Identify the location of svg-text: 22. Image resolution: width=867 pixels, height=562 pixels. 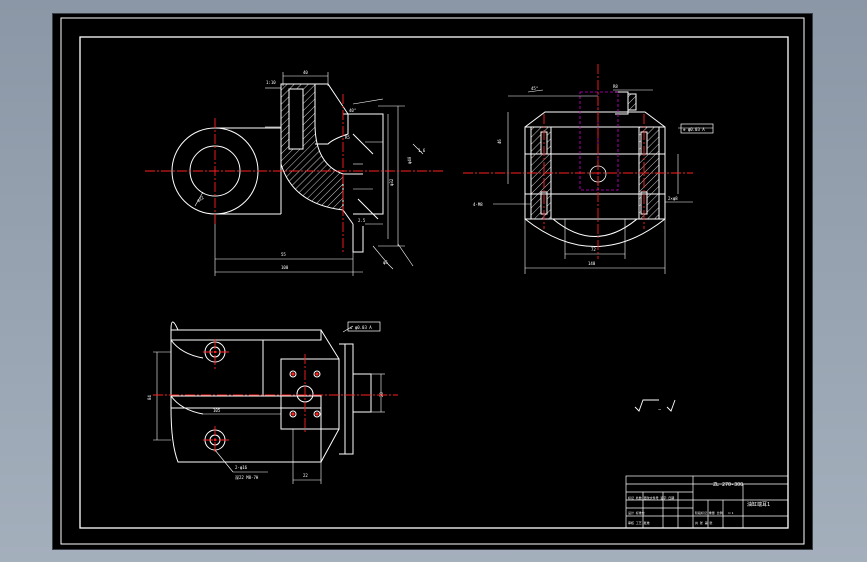
(305, 475).